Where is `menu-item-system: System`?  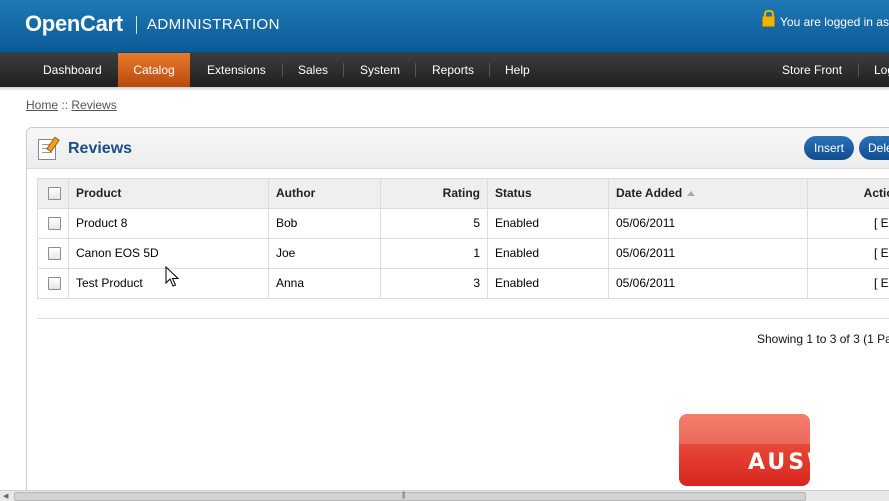 menu-item-system: System is located at coordinates (380, 70).